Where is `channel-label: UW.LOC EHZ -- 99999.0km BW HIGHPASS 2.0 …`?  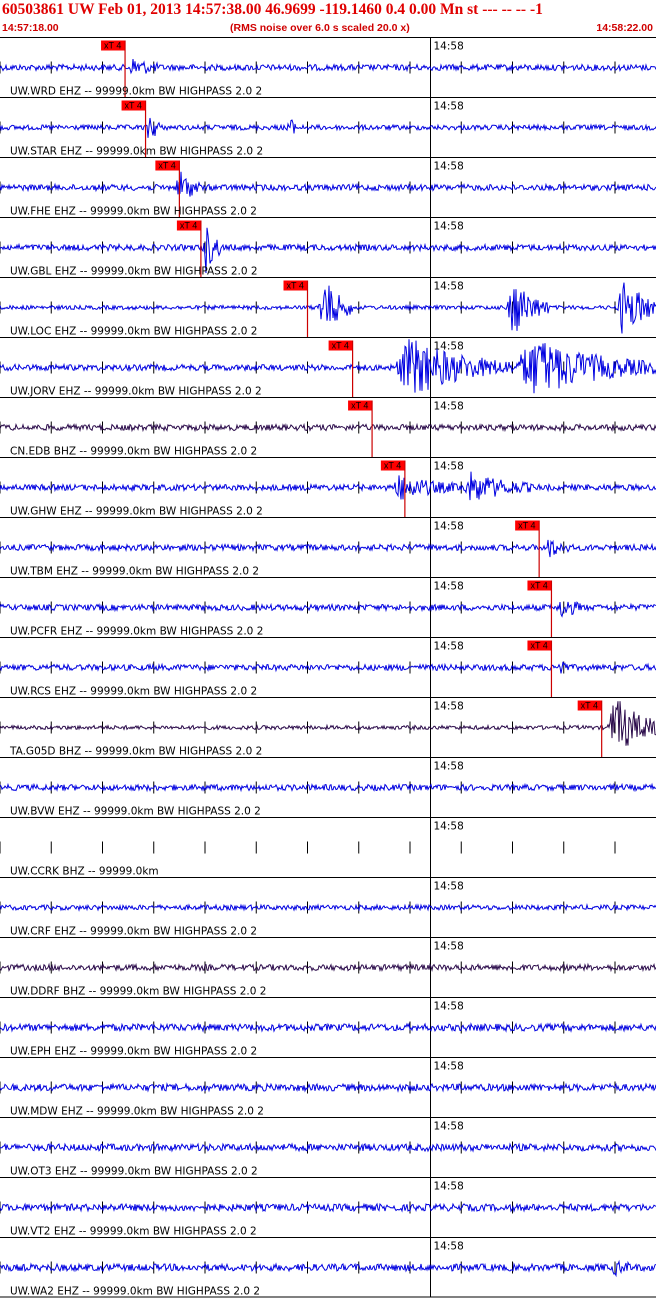
channel-label: UW.LOC EHZ -- 99999.0km BW HIGHPASS 2.0 … is located at coordinates (133, 332).